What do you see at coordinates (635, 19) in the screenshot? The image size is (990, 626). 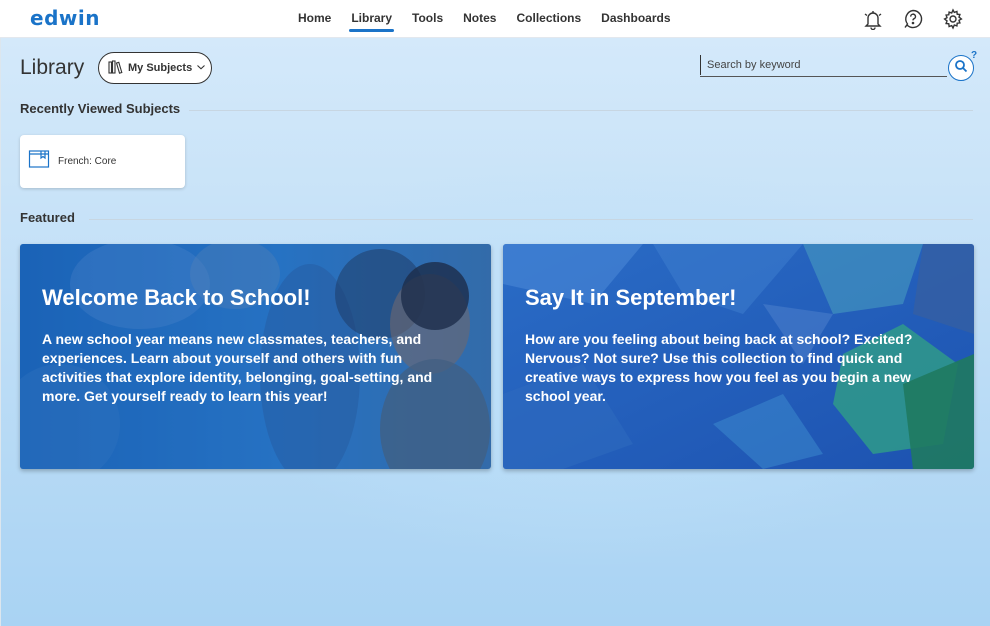 I see `nav-dashboards: Dashboards` at bounding box center [635, 19].